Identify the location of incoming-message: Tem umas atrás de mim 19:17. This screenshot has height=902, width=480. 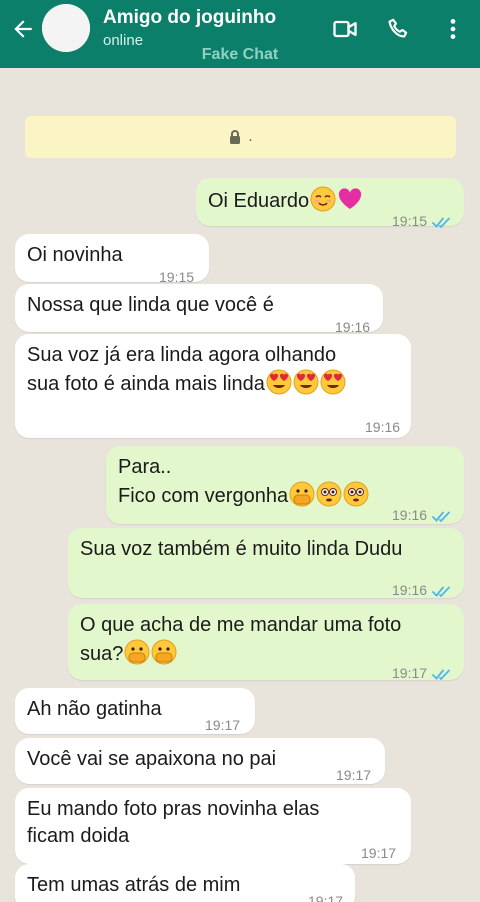
(185, 883).